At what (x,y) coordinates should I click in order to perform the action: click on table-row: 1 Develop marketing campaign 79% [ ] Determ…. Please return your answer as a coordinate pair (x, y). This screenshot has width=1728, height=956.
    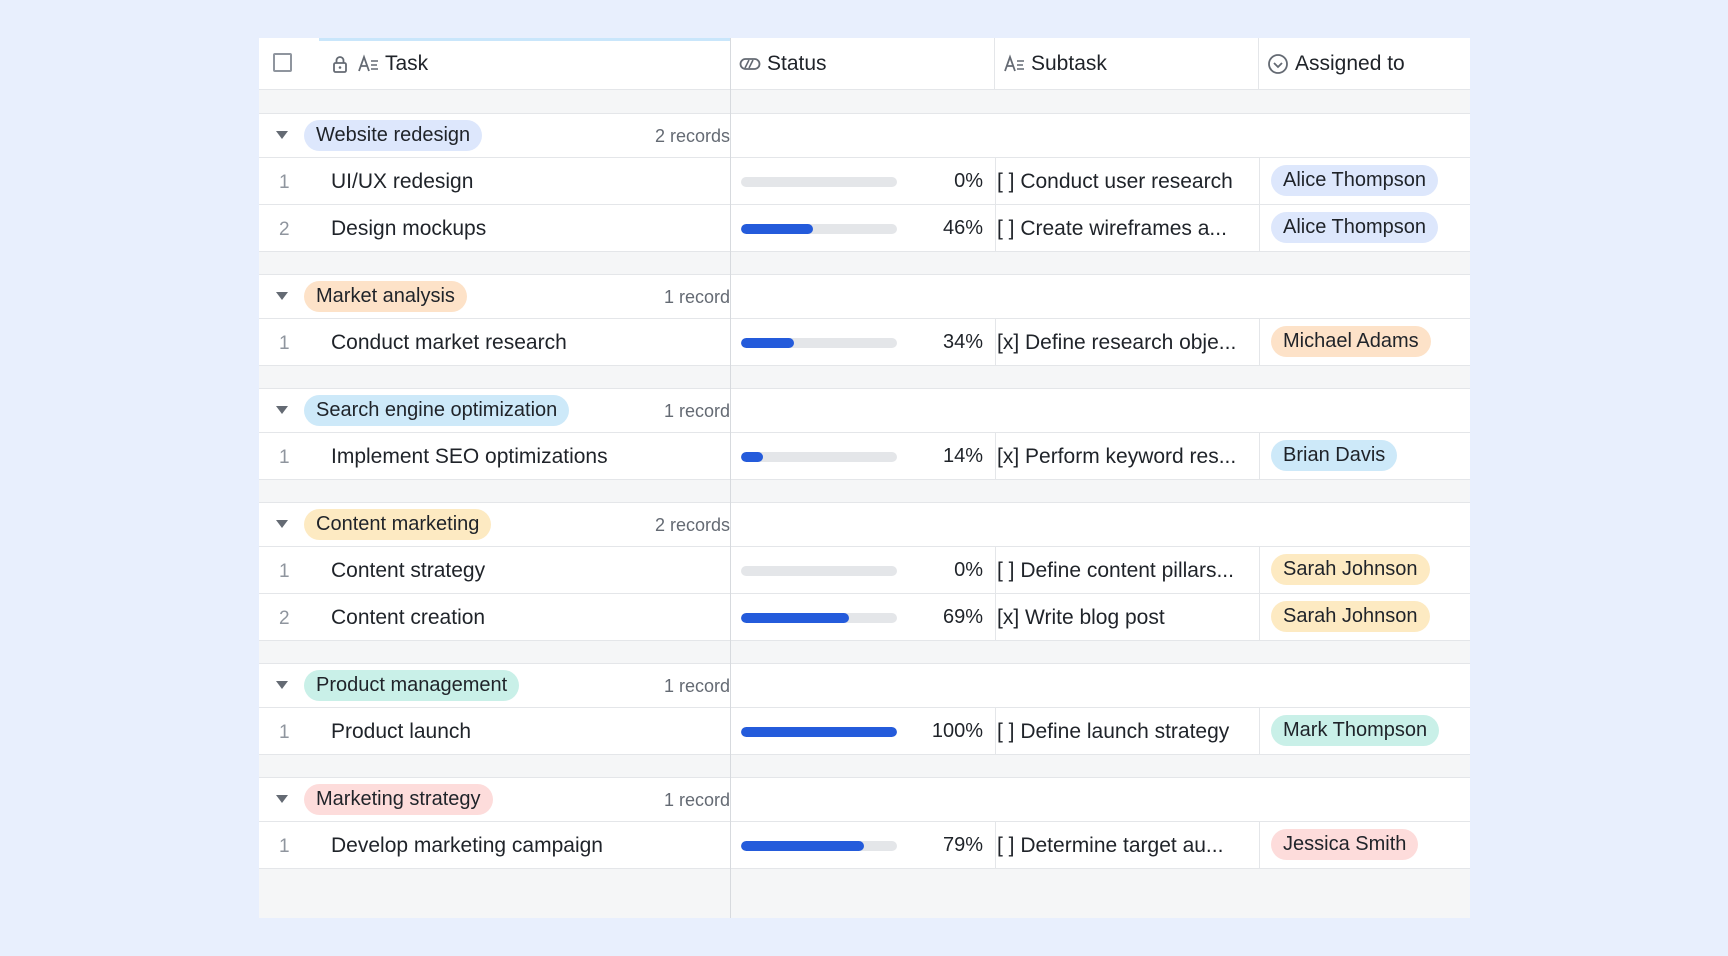
    Looking at the image, I should click on (864, 845).